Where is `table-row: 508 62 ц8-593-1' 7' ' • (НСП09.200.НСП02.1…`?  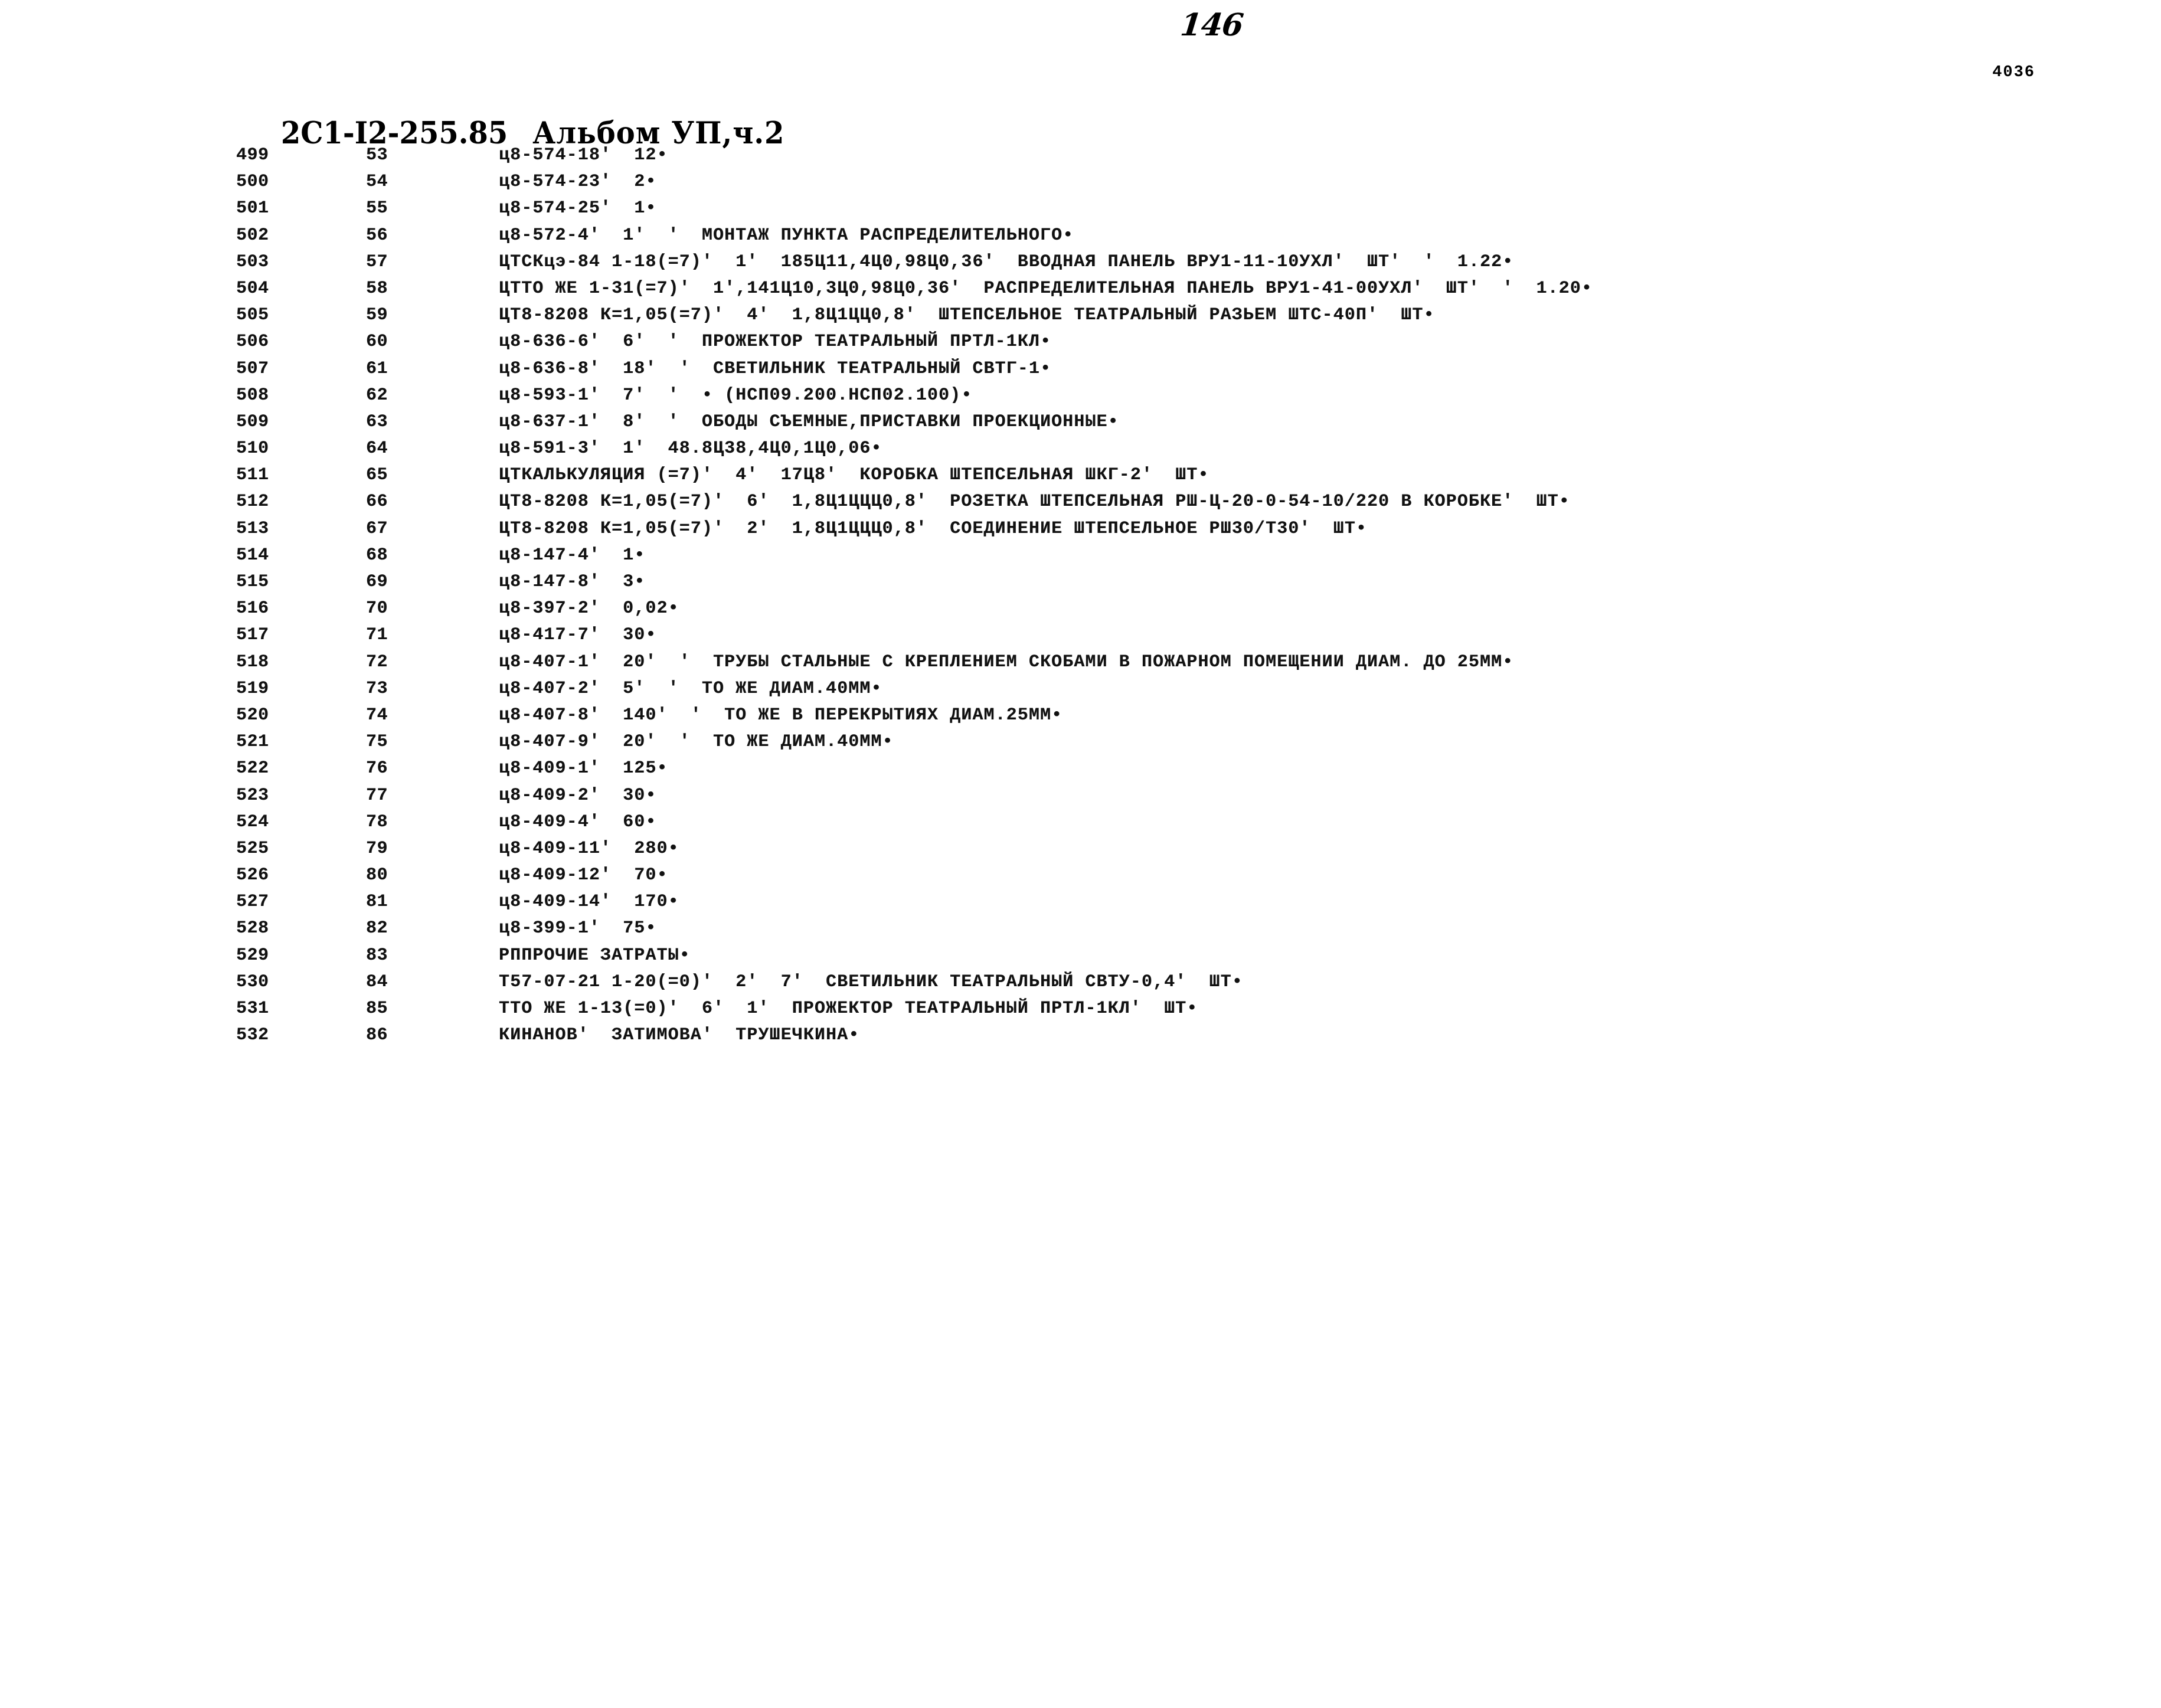 table-row: 508 62 ц8-593-1' 7' ' • (НСП09.200.НСП02.1… is located at coordinates (1080, 399).